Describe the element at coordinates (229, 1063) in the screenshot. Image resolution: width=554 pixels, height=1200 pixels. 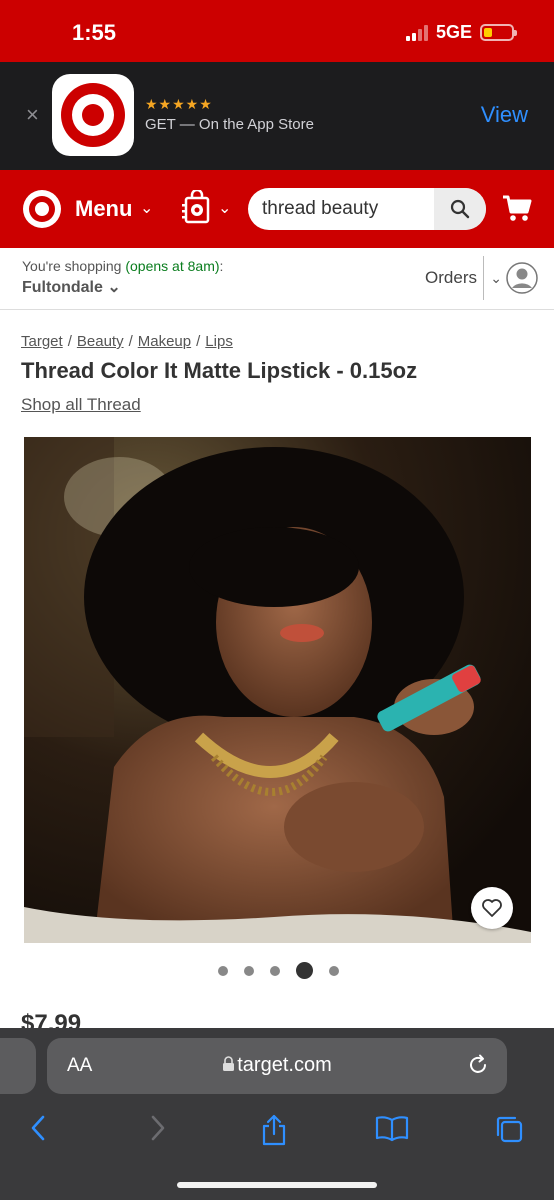
I see `lock-icon` at that location.